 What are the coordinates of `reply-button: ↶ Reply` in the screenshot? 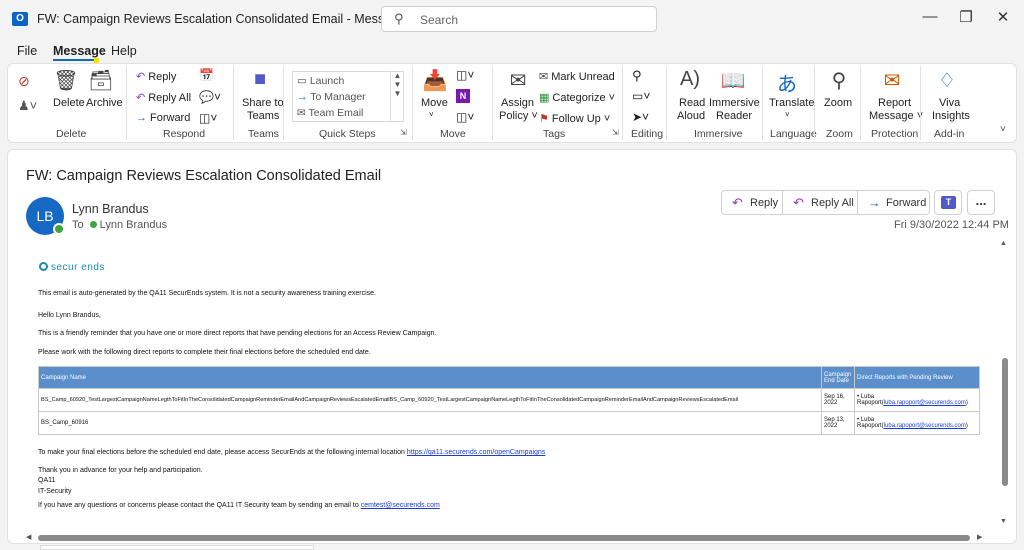 It's located at (156, 76).